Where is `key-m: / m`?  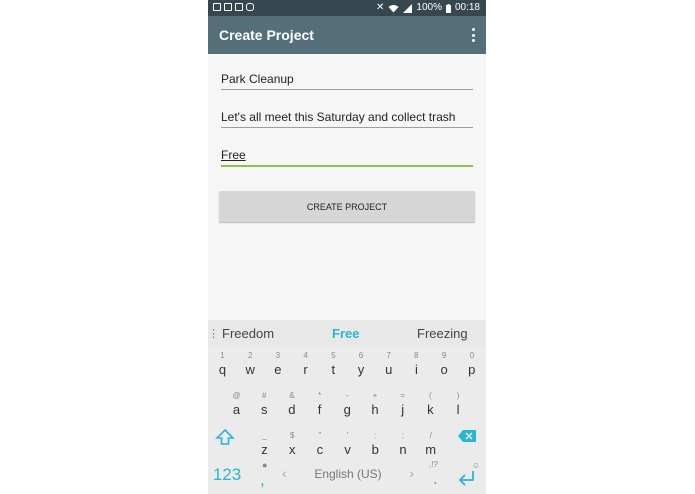 key-m: / m is located at coordinates (430, 444).